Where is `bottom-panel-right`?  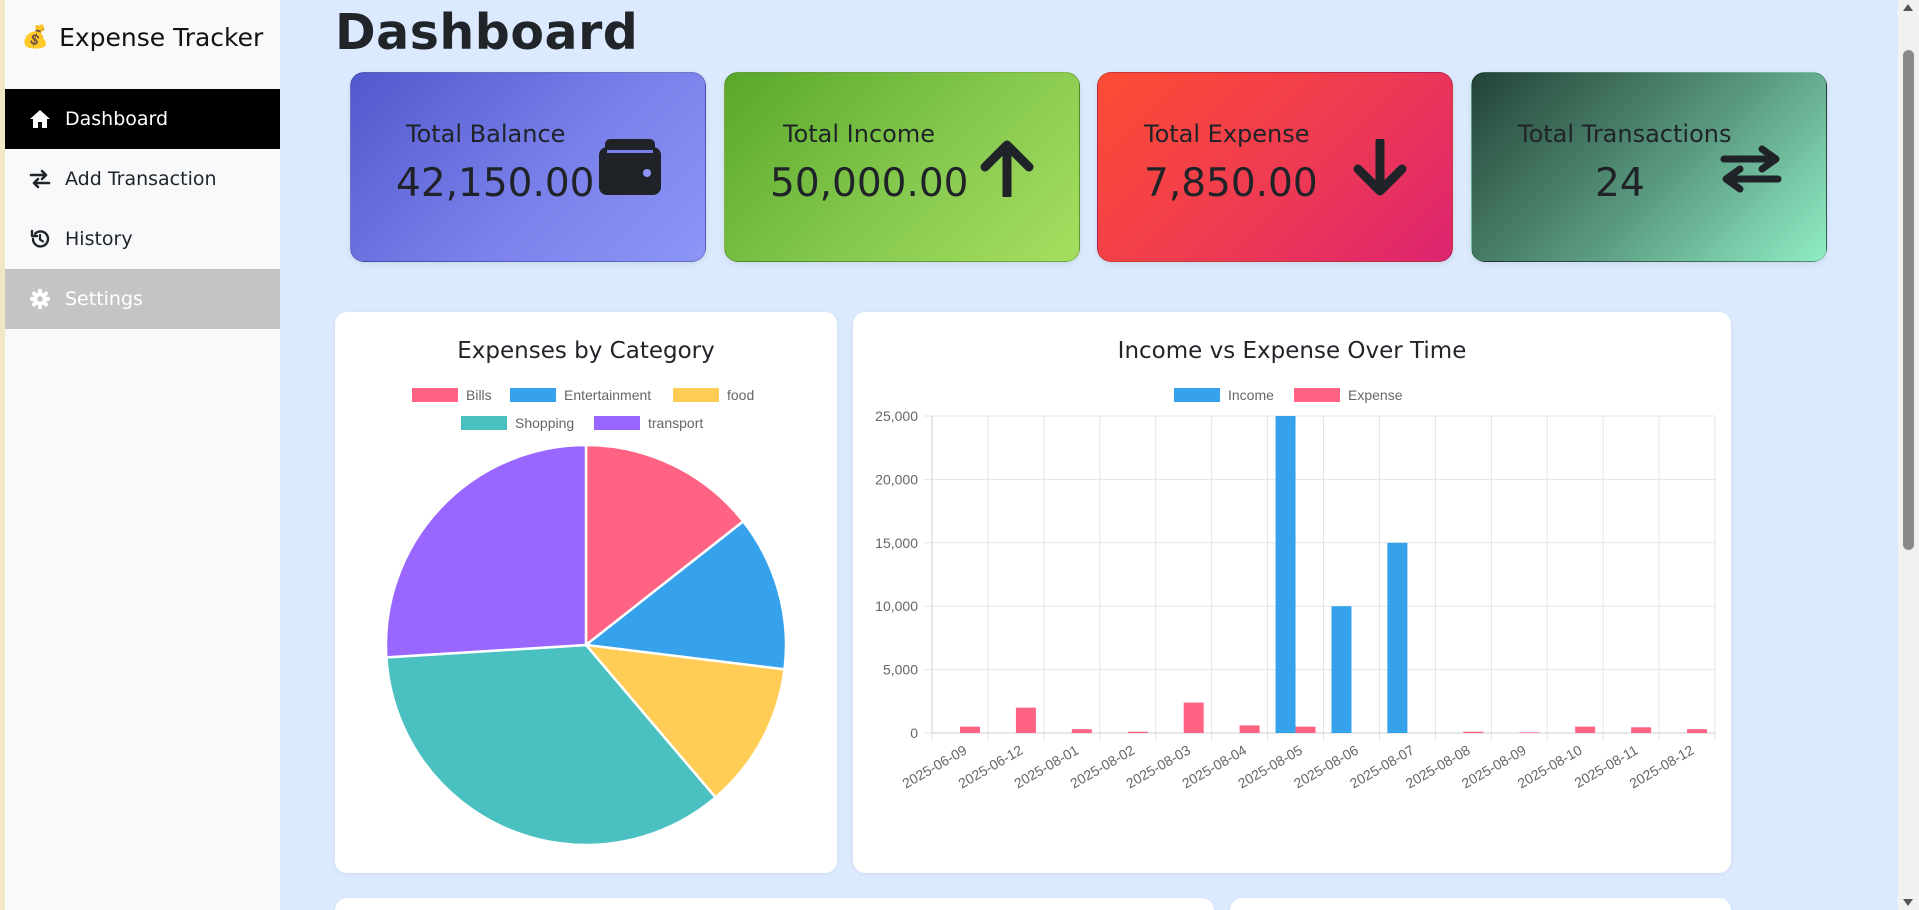
bottom-panel-right is located at coordinates (1480, 904).